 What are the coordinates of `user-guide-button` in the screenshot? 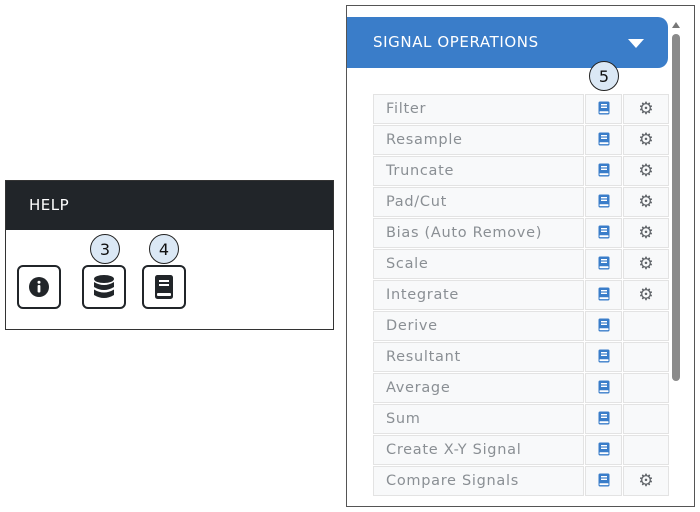 It's located at (164, 287).